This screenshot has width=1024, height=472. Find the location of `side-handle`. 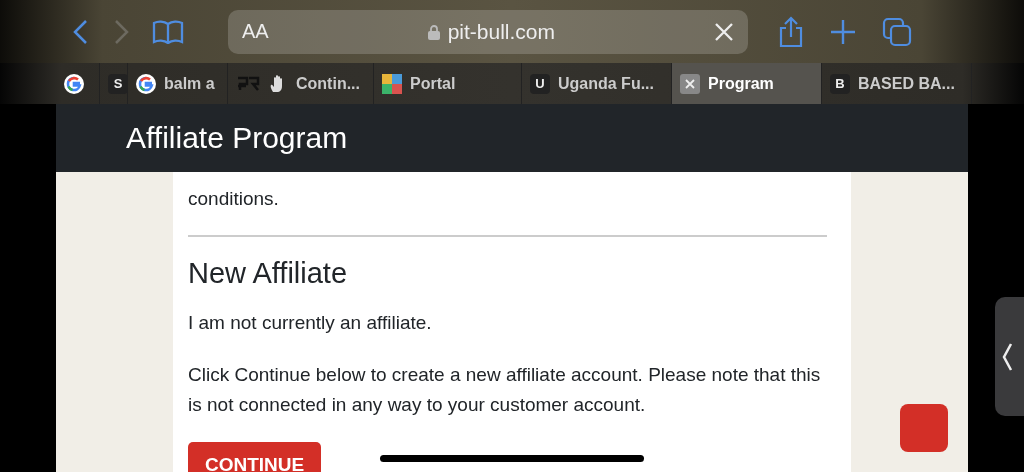

side-handle is located at coordinates (1009, 356).